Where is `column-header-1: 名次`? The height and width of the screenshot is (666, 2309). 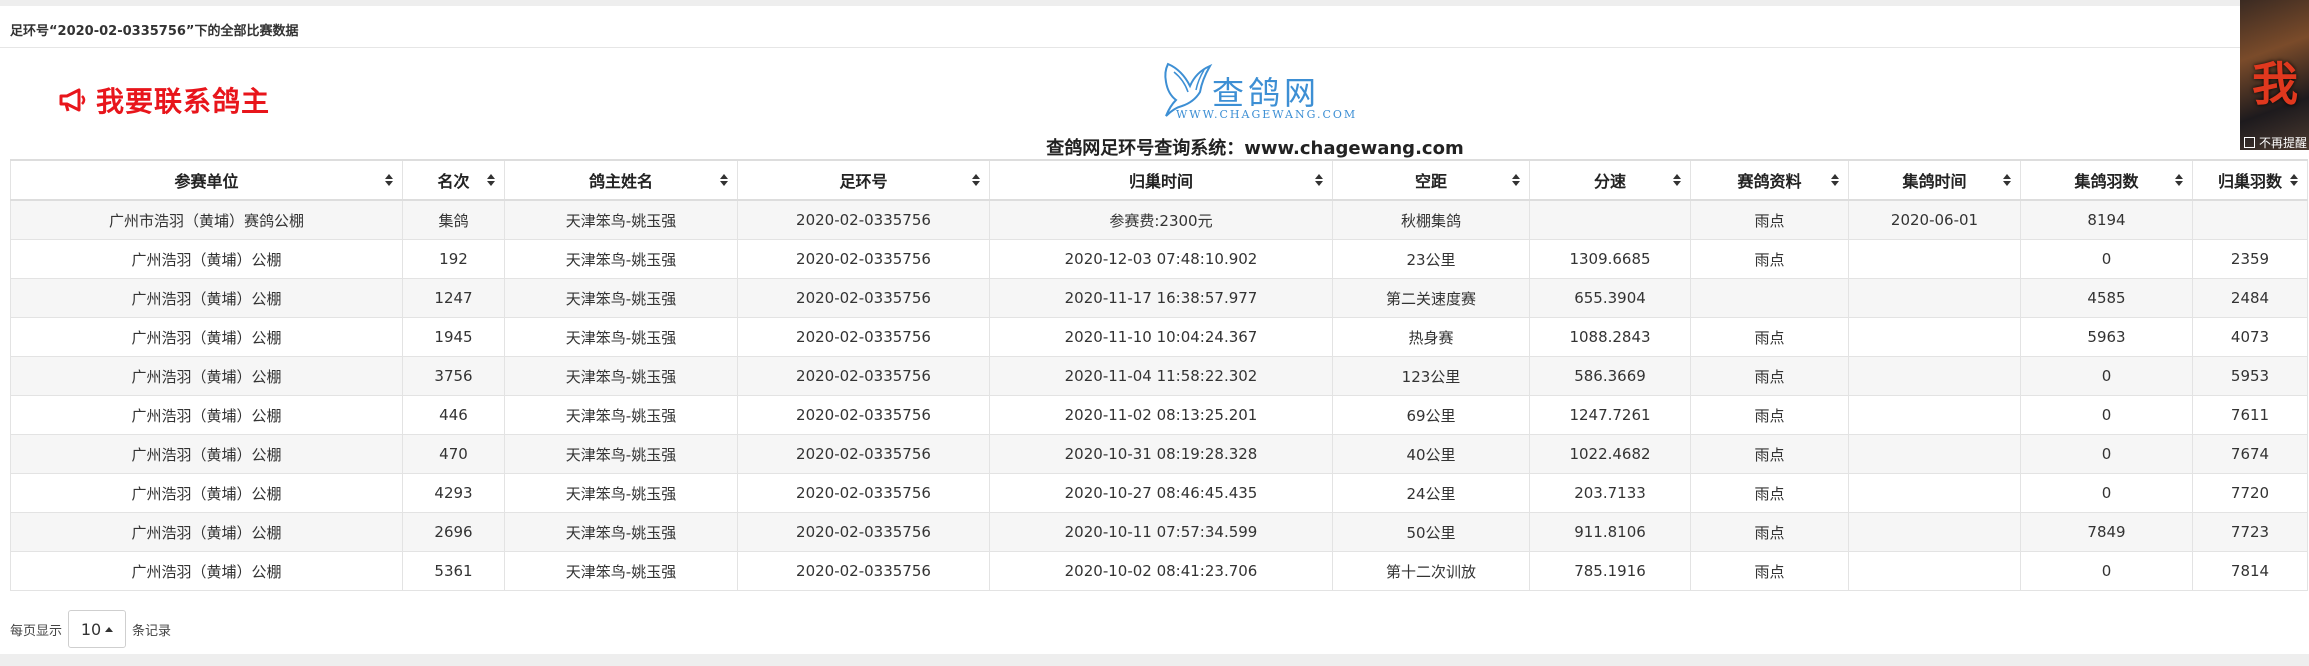 column-header-1: 名次 is located at coordinates (453, 180).